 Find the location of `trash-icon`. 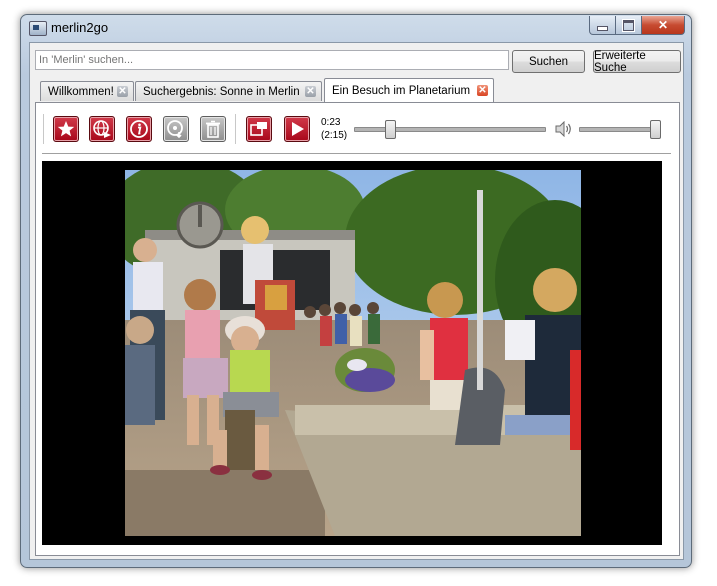

trash-icon is located at coordinates (213, 129).